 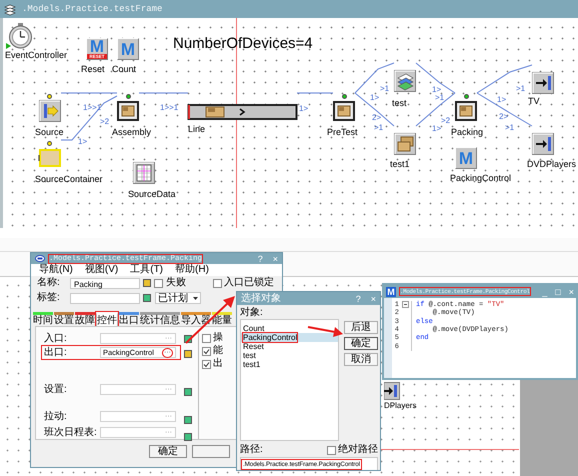 I want to click on tab: 出口, so click(x=129, y=319).